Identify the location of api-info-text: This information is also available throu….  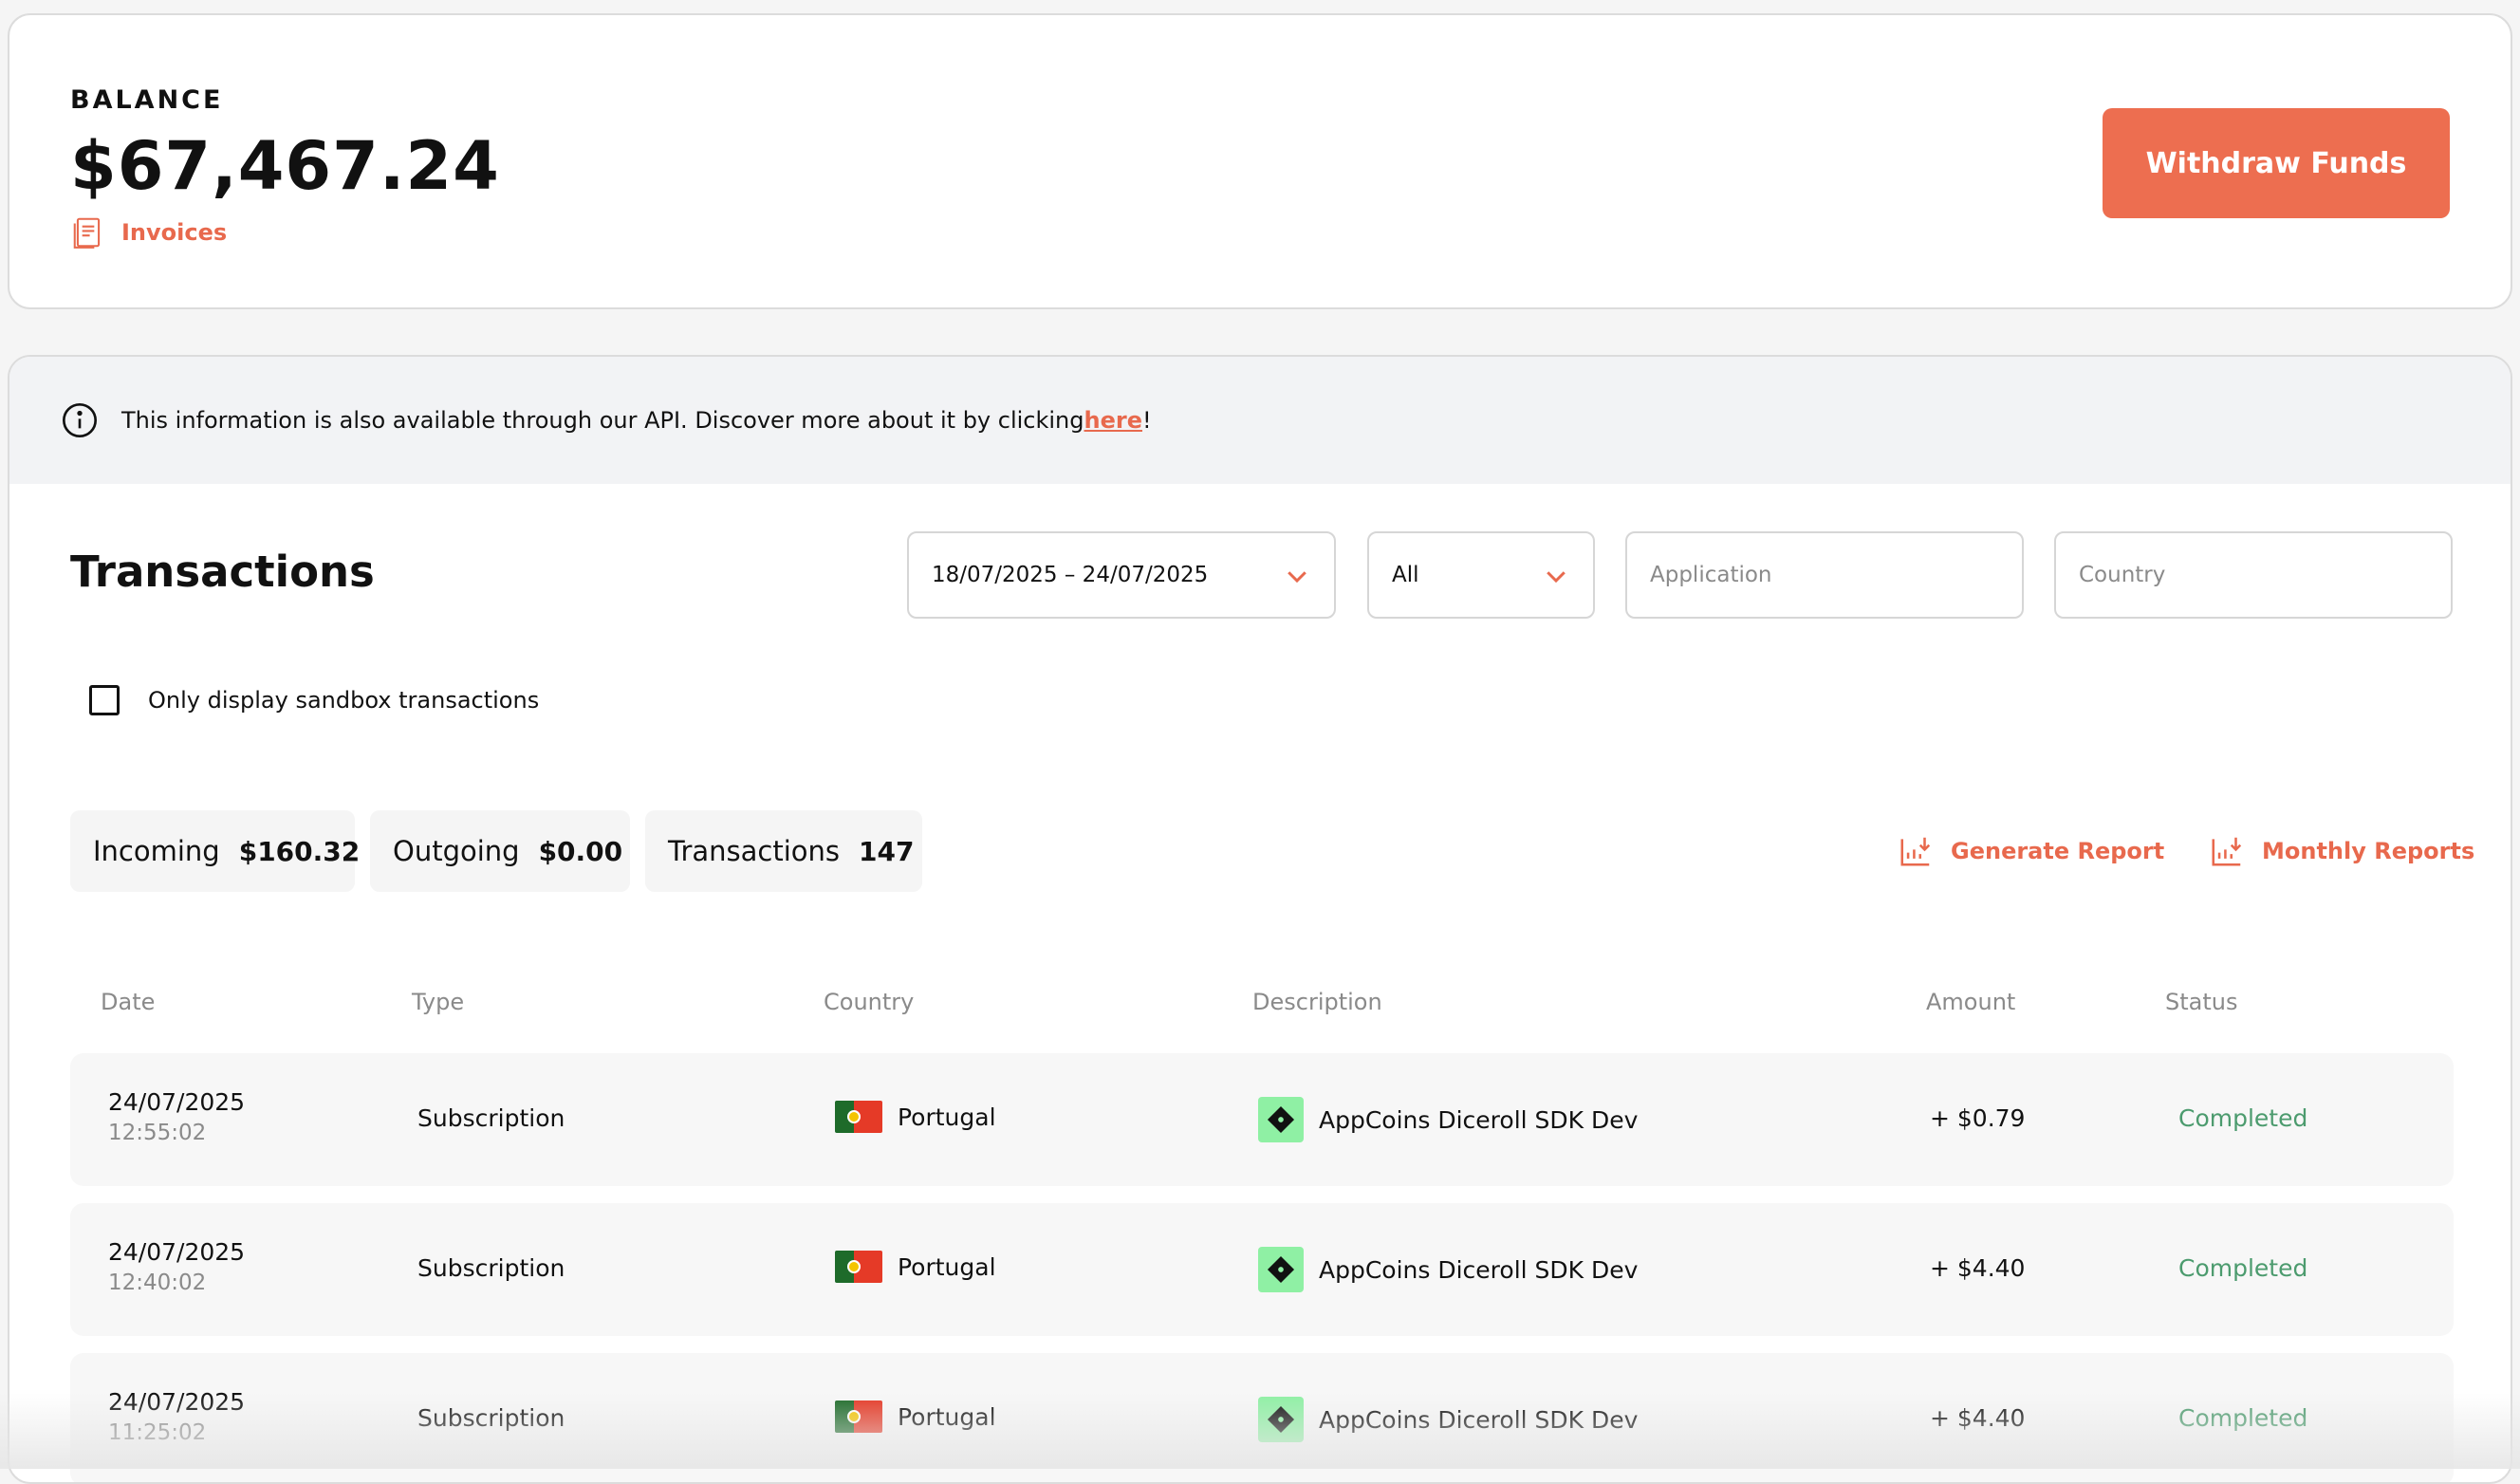
(602, 420).